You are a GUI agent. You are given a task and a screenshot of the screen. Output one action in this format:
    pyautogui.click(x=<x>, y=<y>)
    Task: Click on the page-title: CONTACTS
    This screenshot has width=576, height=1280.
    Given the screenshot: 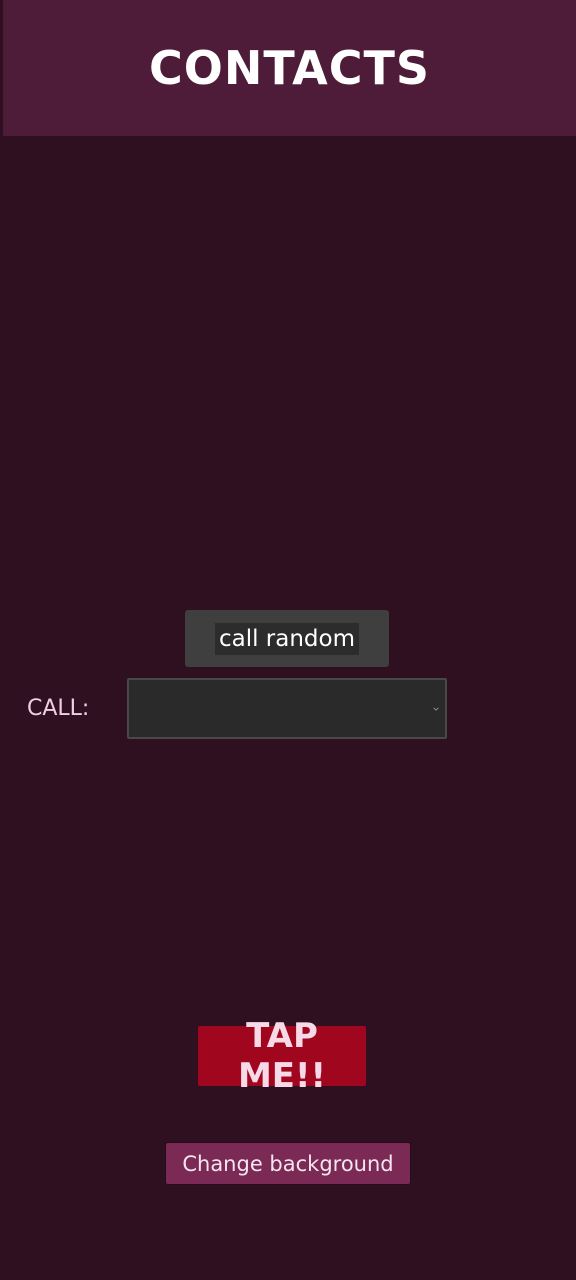 What is the action you would take?
    pyautogui.click(x=289, y=68)
    